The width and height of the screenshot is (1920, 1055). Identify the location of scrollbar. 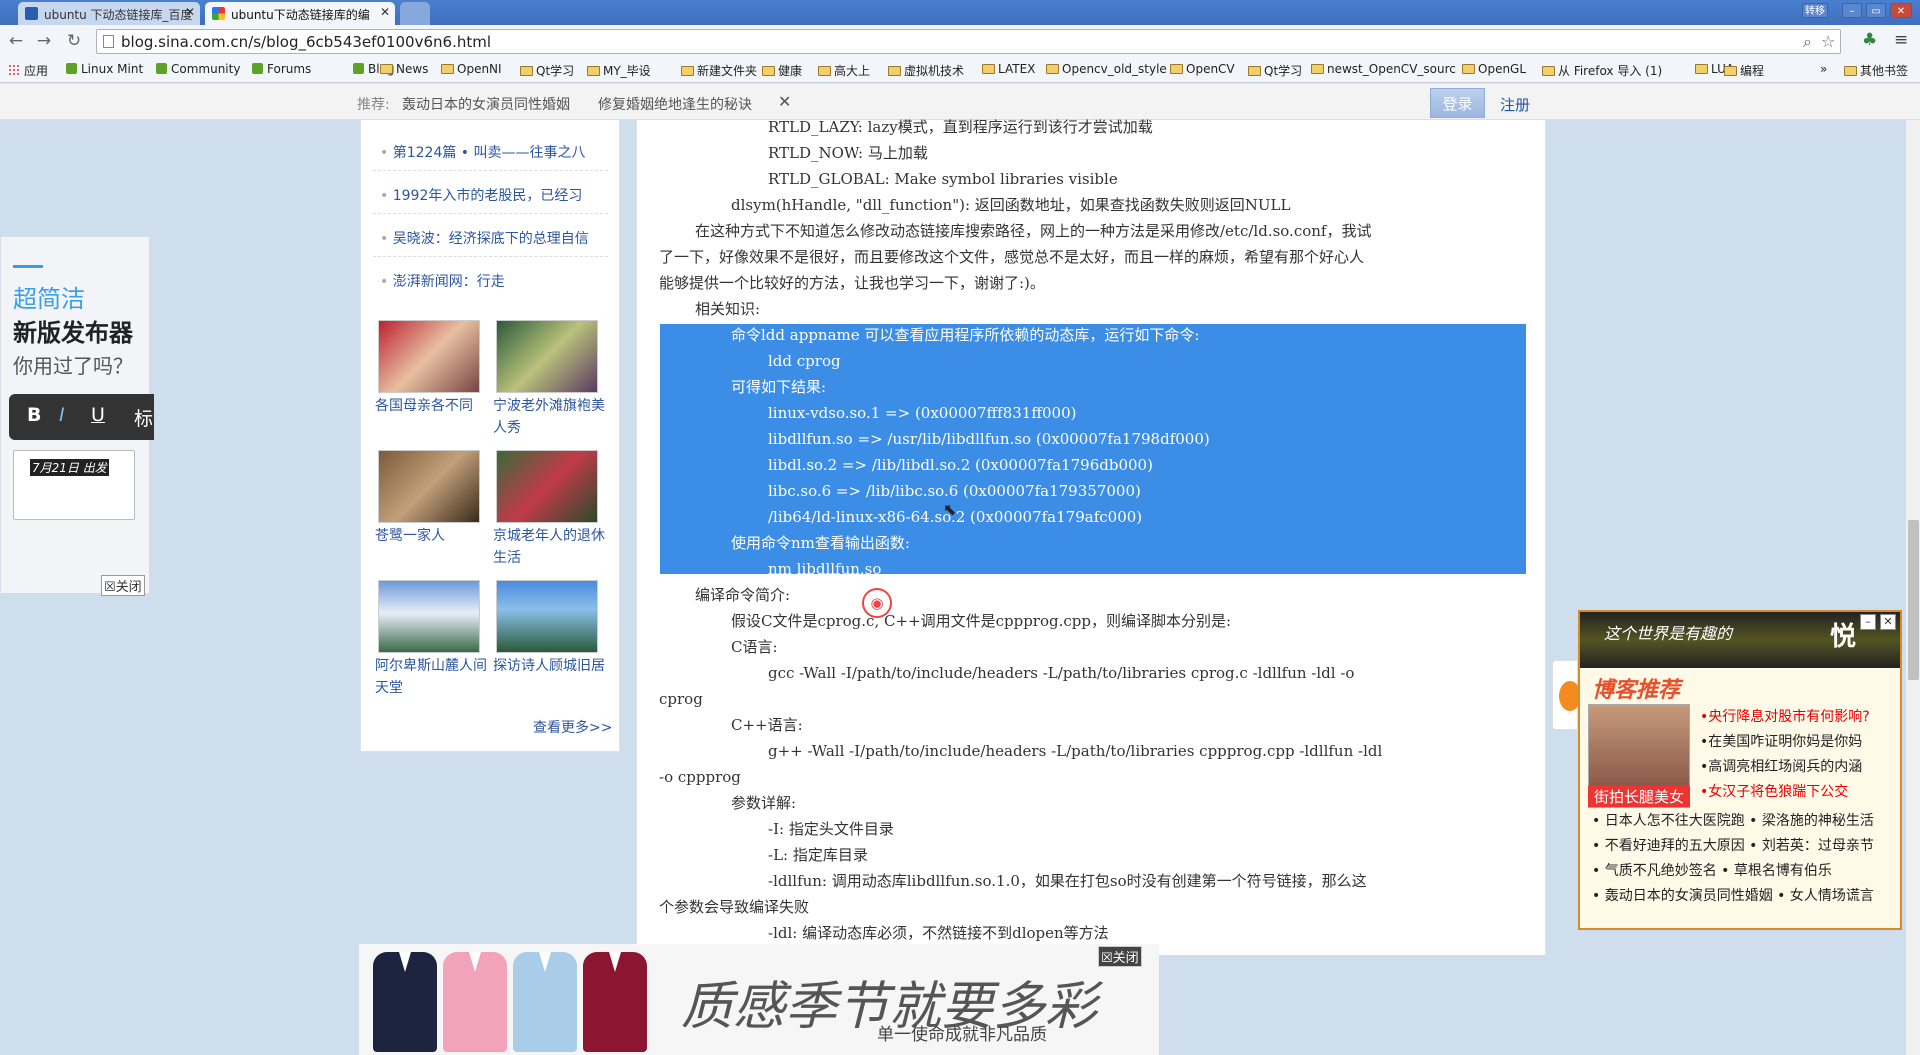
(1912, 587).